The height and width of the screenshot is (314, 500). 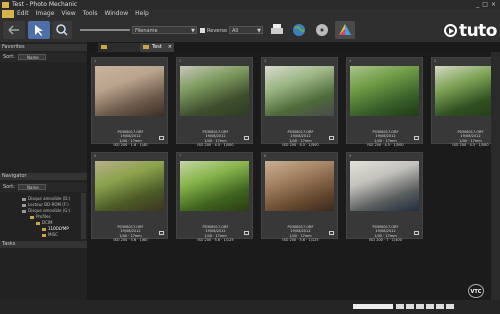 I want to click on navigator-sort-row: Sort: Name, so click(x=43, y=187).